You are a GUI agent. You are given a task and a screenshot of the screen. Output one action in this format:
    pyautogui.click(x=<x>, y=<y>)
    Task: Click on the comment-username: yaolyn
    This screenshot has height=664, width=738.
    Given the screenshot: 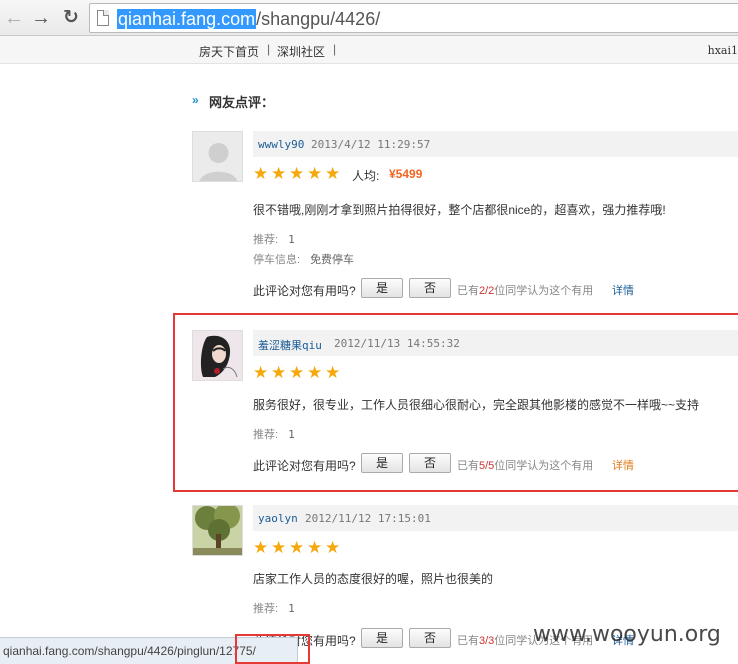 What is the action you would take?
    pyautogui.click(x=278, y=518)
    